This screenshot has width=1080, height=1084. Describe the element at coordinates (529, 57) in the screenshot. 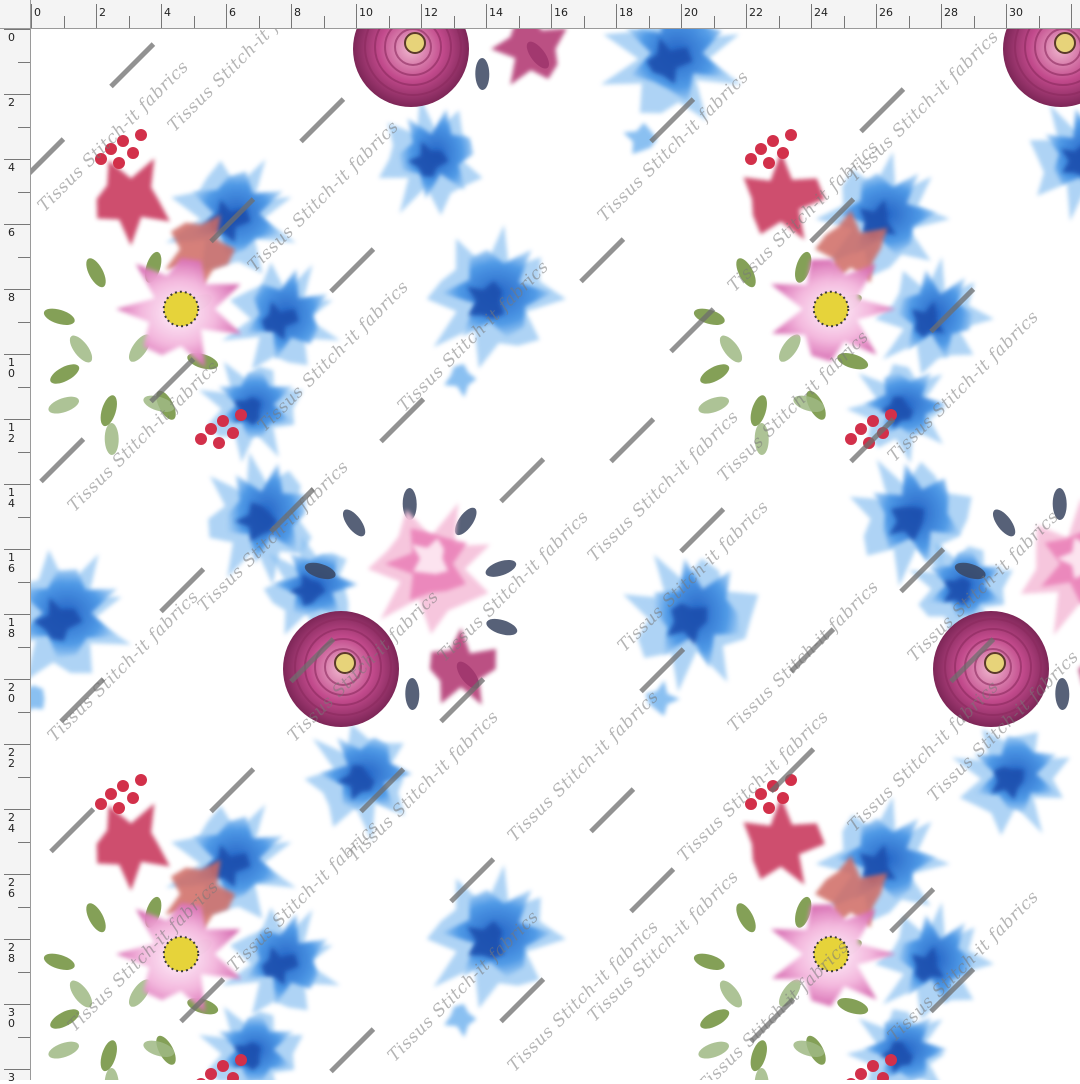

I see `magenta-bloom` at that location.